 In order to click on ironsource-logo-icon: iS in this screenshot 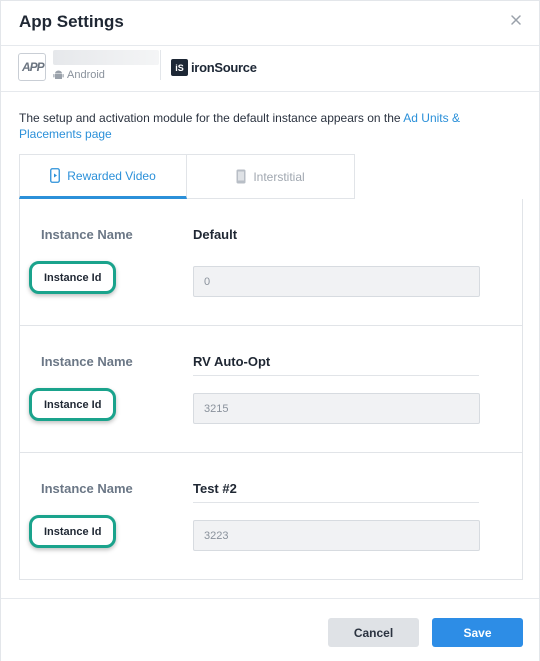, I will do `click(179, 67)`.